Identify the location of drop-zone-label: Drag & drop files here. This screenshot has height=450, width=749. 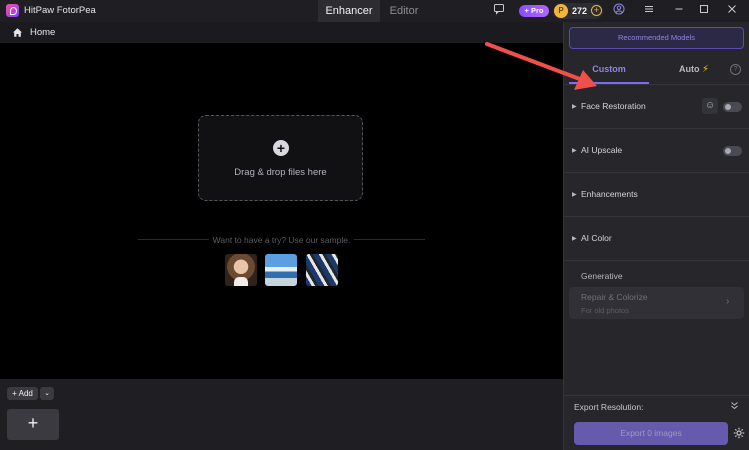
(280, 172).